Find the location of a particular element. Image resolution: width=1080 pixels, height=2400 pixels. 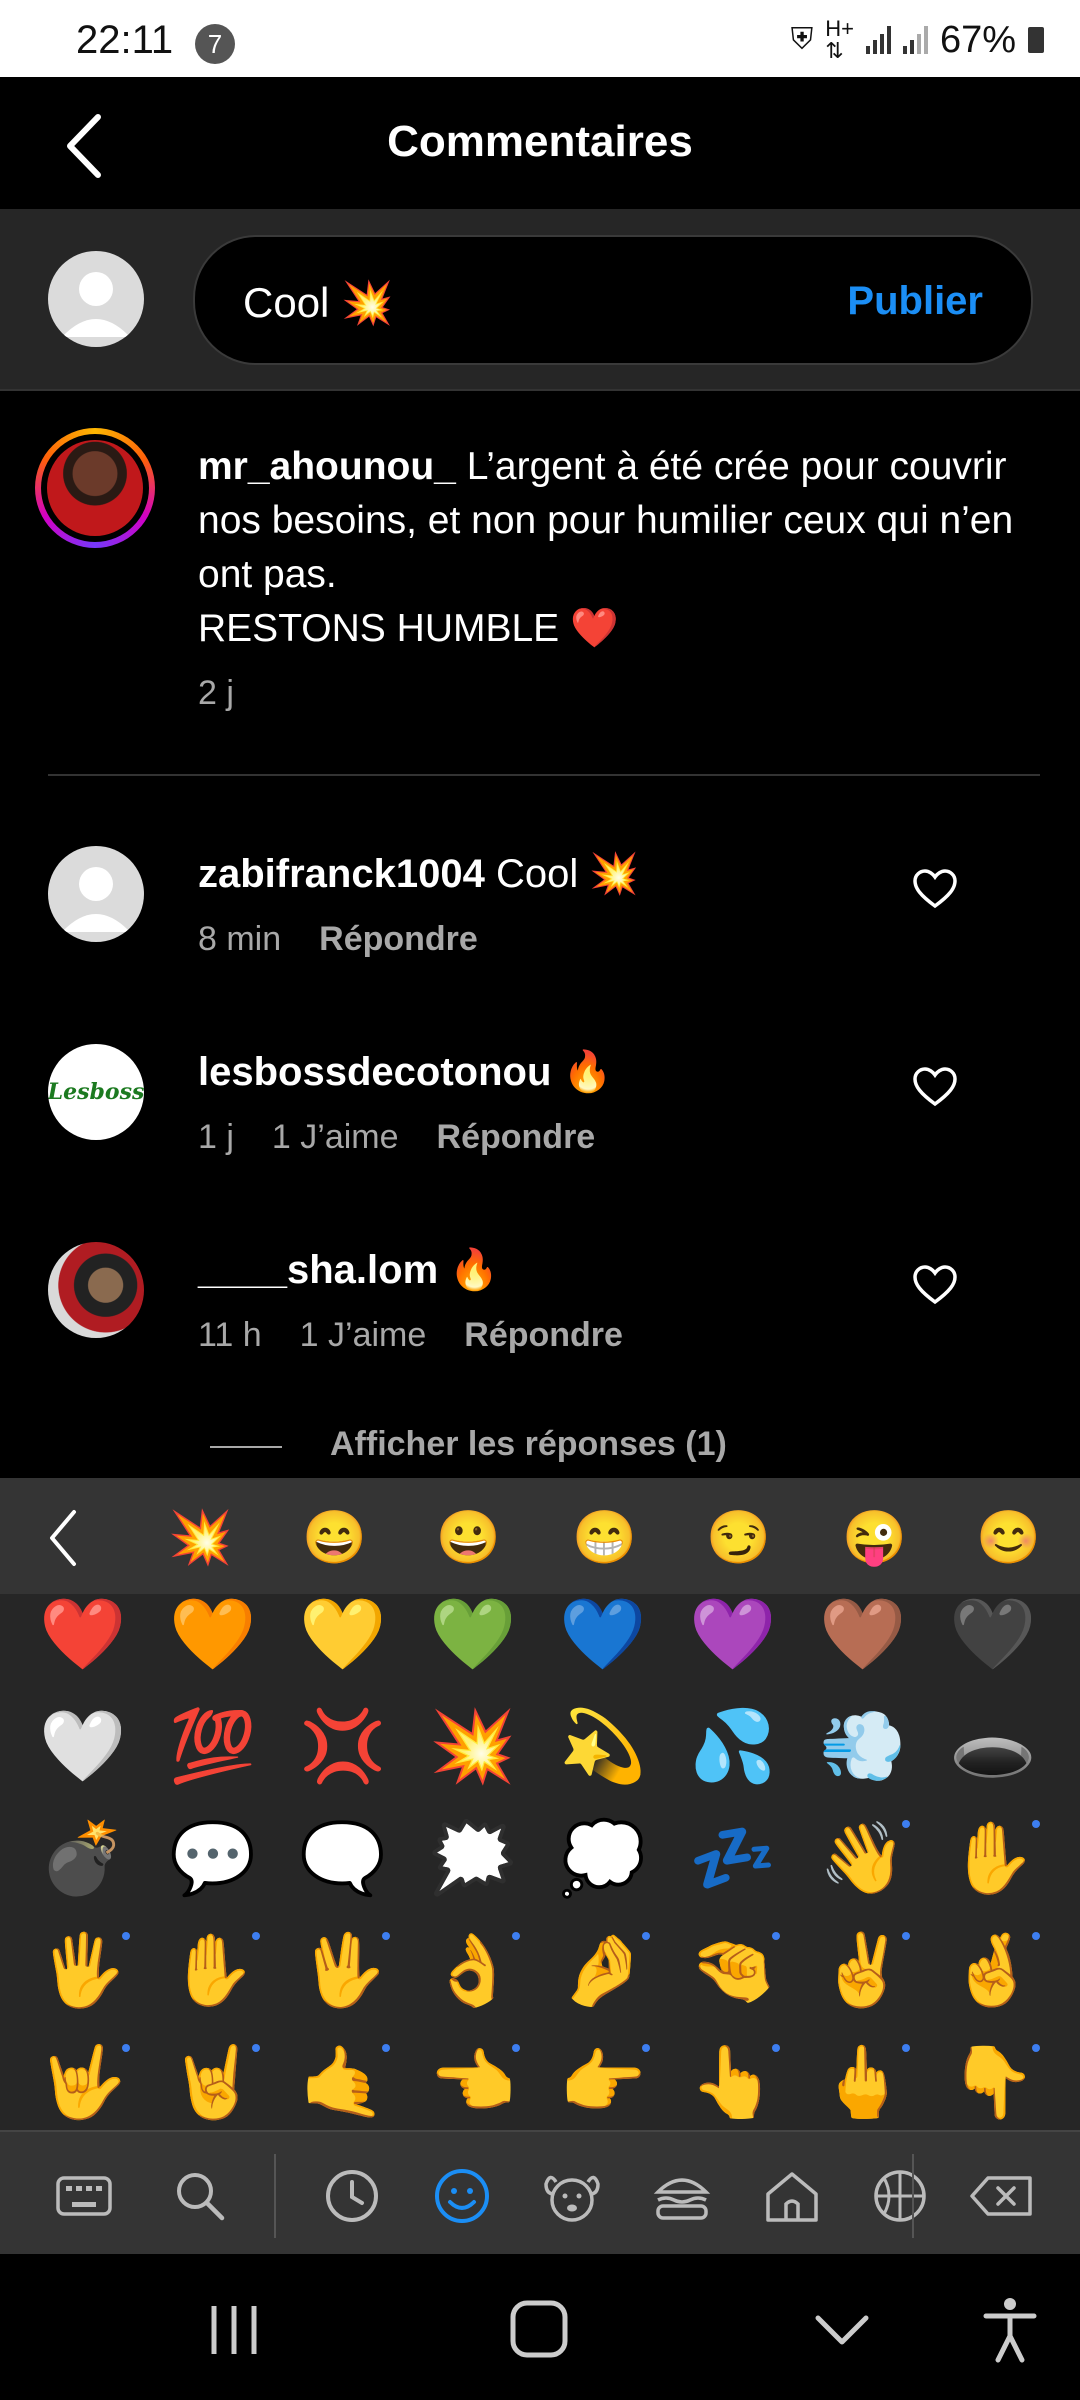

comment-meta: 11 h 1 J’aime Répondre is located at coordinates (410, 1335).